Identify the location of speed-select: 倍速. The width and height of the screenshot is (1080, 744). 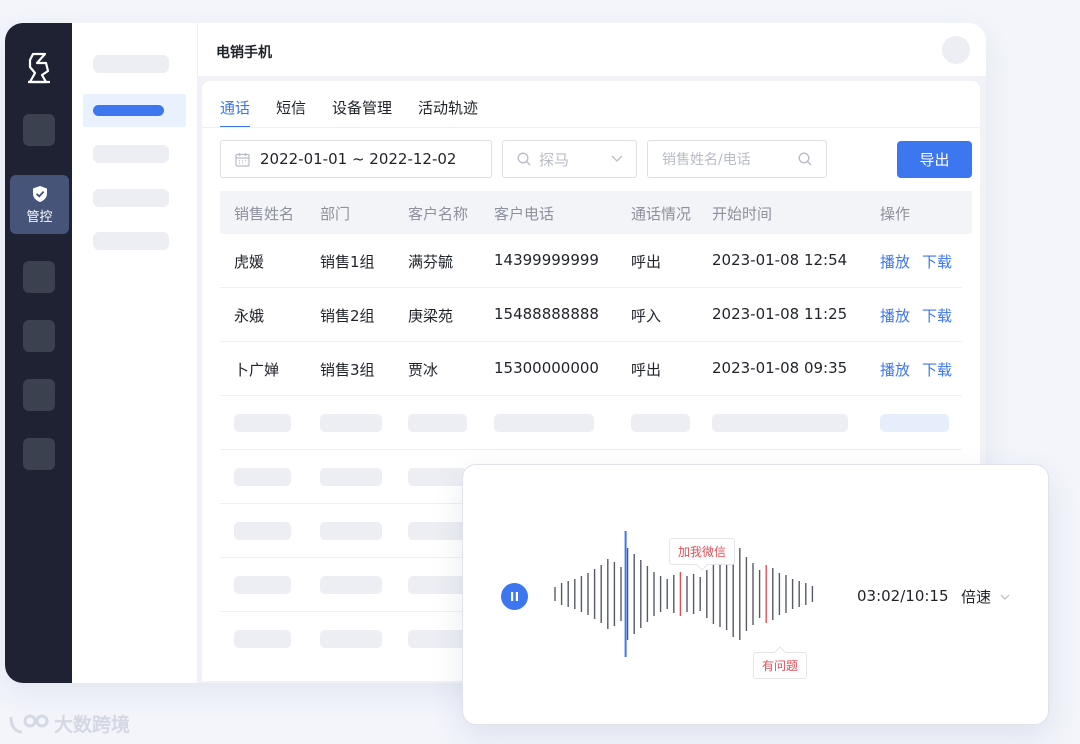
(986, 596).